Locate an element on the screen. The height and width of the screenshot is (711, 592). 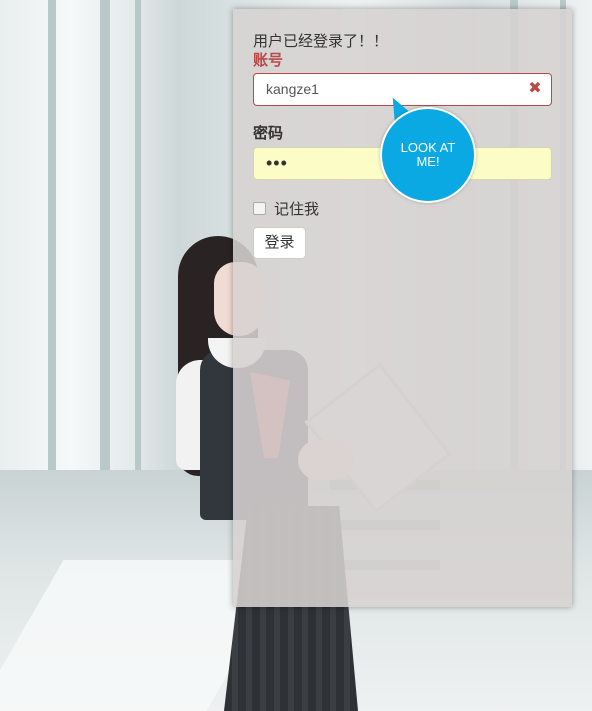
password-value: ••• is located at coordinates (277, 163).